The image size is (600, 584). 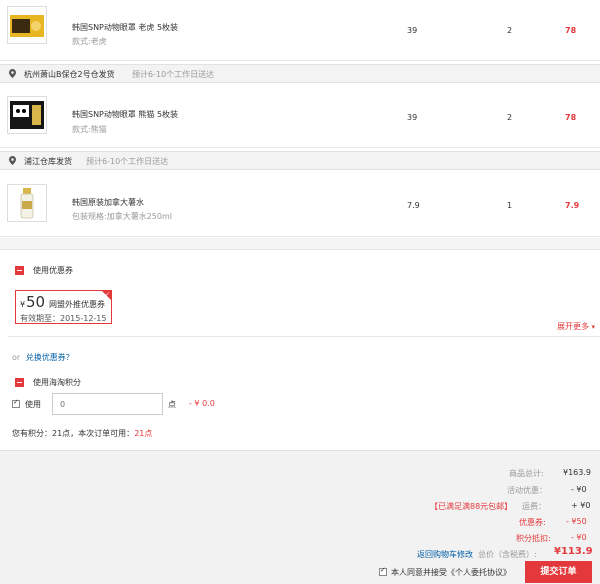 What do you see at coordinates (576, 521) in the screenshot?
I see `coupon-value: - ¥50` at bounding box center [576, 521].